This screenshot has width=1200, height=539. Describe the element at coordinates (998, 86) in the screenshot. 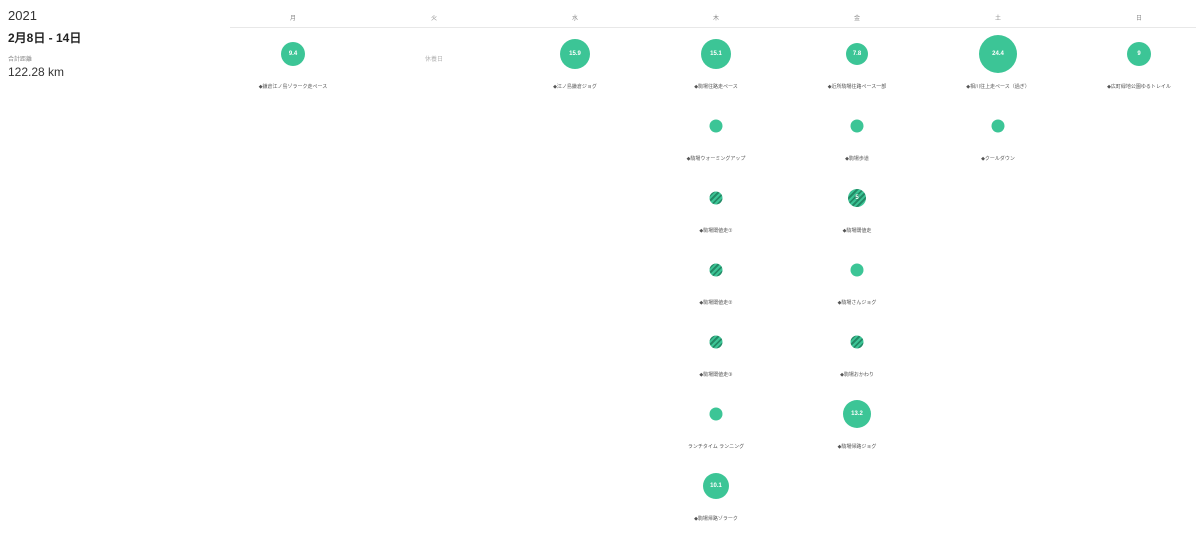

I see `activity-title: ◆相川往上走ペース（過ぎ）` at that location.